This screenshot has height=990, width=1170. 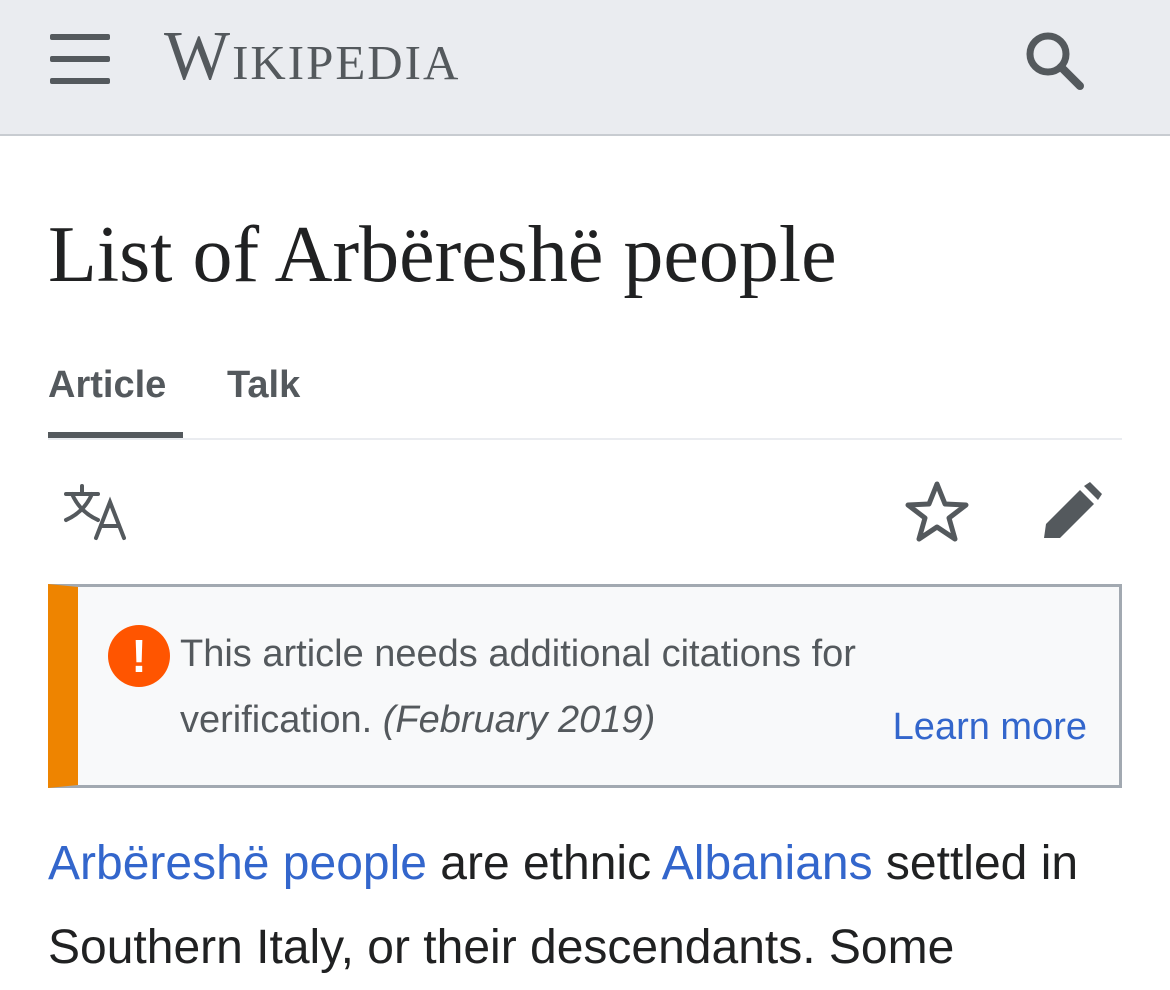 I want to click on star-icon, so click(x=937, y=512).